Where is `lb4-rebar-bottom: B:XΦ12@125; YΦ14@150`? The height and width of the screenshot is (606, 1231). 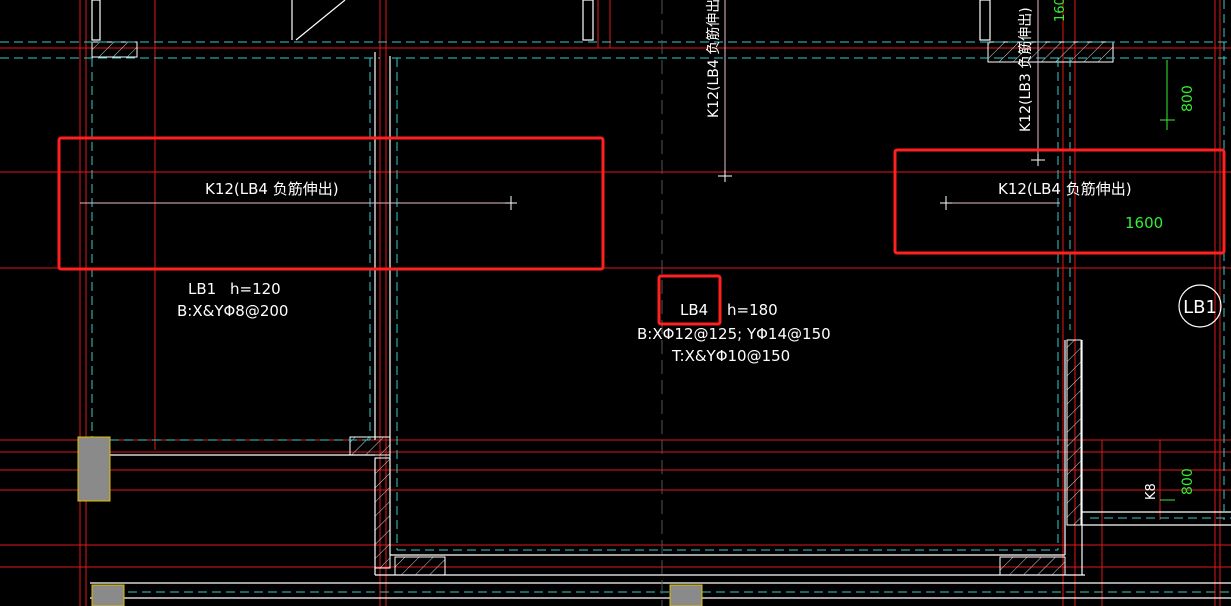
lb4-rebar-bottom: B:XΦ12@125; YΦ14@150 is located at coordinates (734, 334).